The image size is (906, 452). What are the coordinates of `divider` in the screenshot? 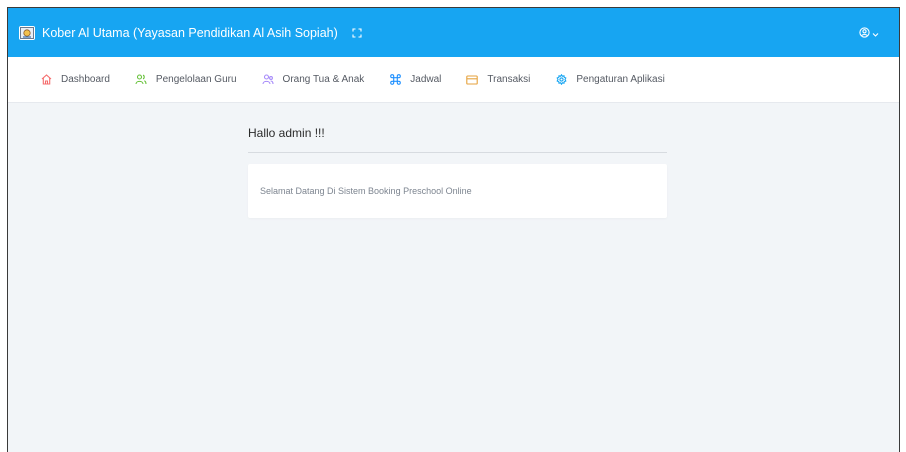 It's located at (457, 152).